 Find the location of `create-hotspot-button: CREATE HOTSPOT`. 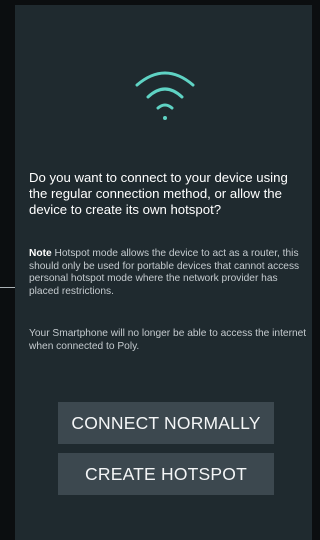

create-hotspot-button: CREATE HOTSPOT is located at coordinates (166, 474).